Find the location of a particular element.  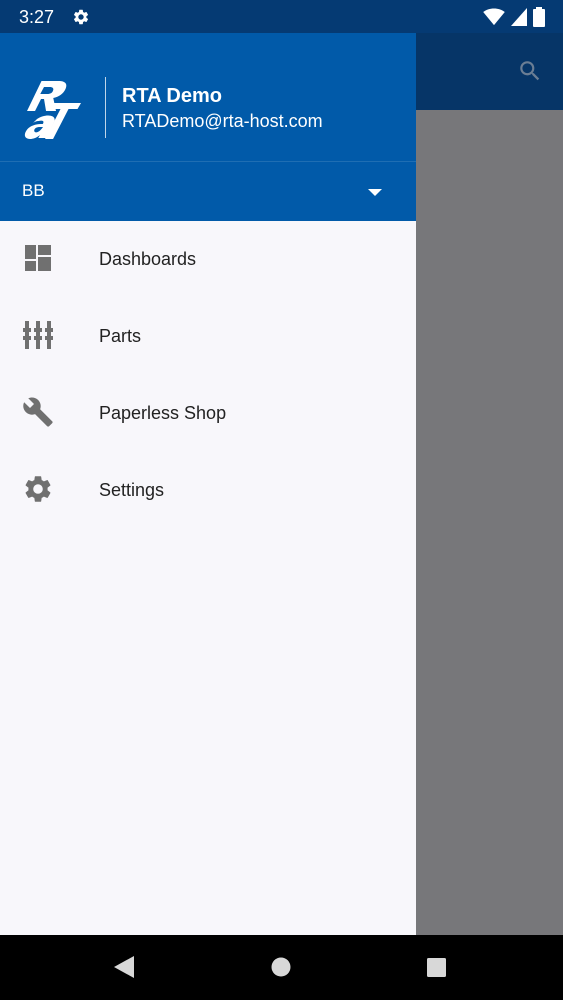

menu-item-settings: Settings is located at coordinates (208, 489).